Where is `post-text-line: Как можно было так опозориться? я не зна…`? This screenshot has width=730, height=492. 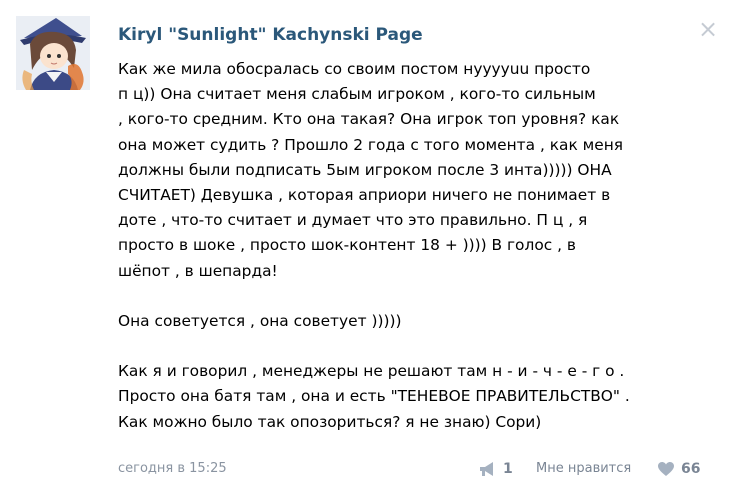 post-text-line: Как можно было так опозориться? я не зна… is located at coordinates (330, 421).